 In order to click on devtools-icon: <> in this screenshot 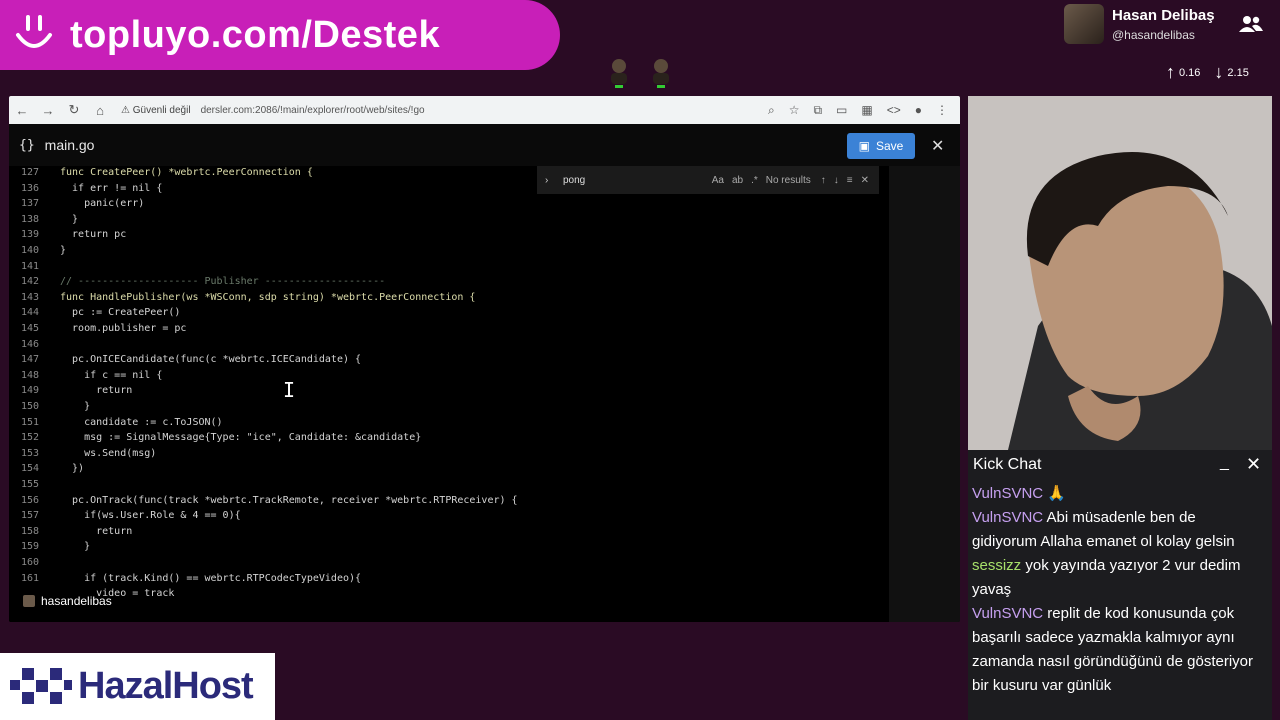, I will do `click(894, 110)`.